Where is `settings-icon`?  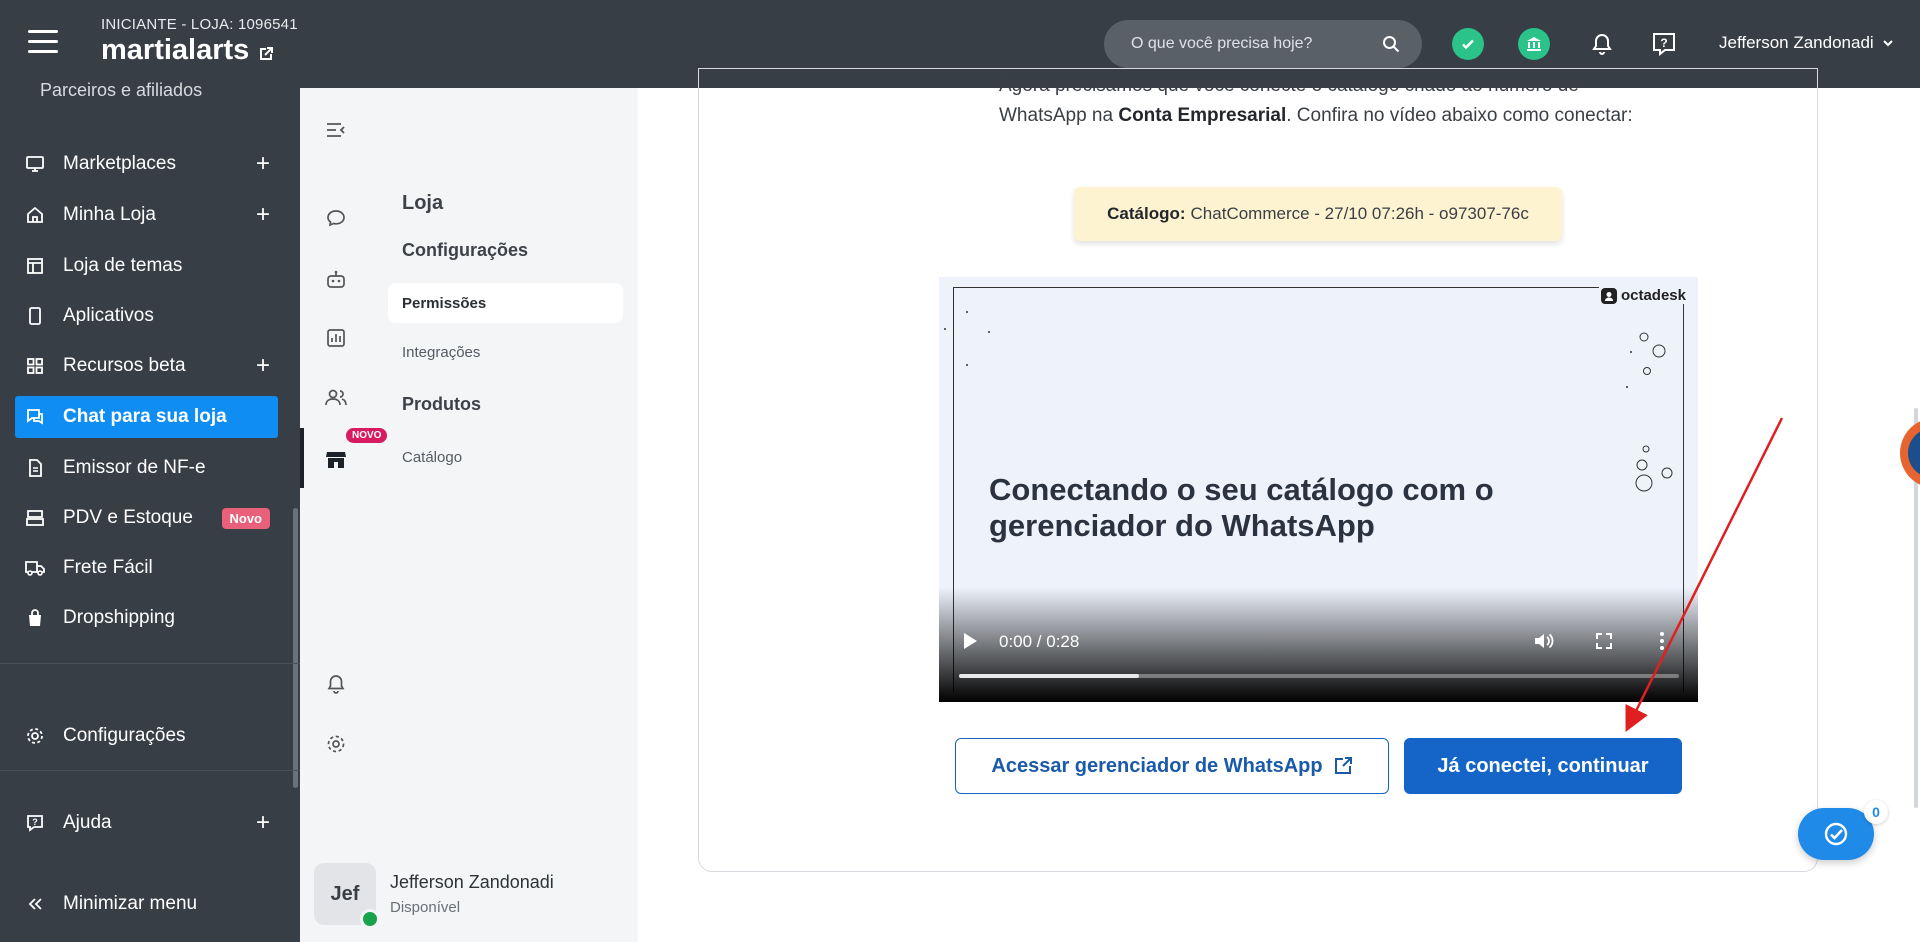
settings-icon is located at coordinates (336, 744).